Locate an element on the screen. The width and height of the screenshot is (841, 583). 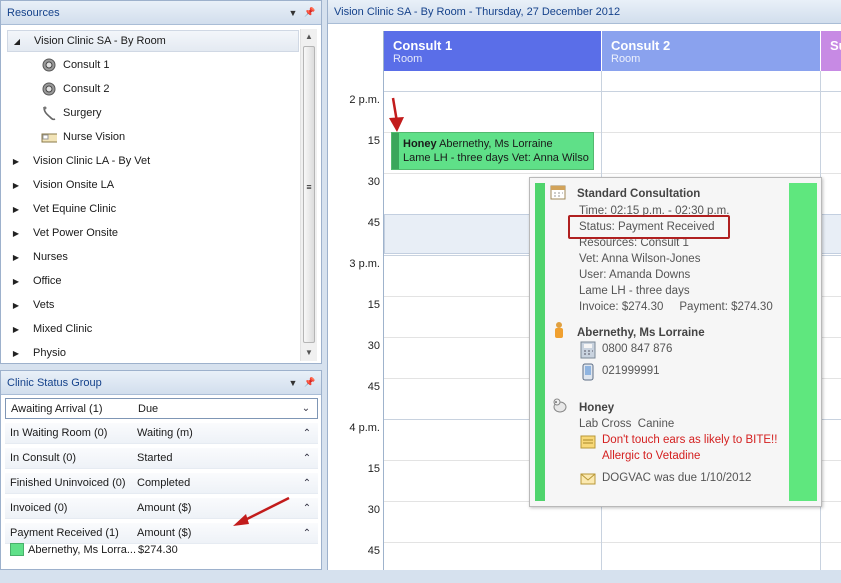
scroll-down-icon: ▼ is located at coordinates (309, 353).